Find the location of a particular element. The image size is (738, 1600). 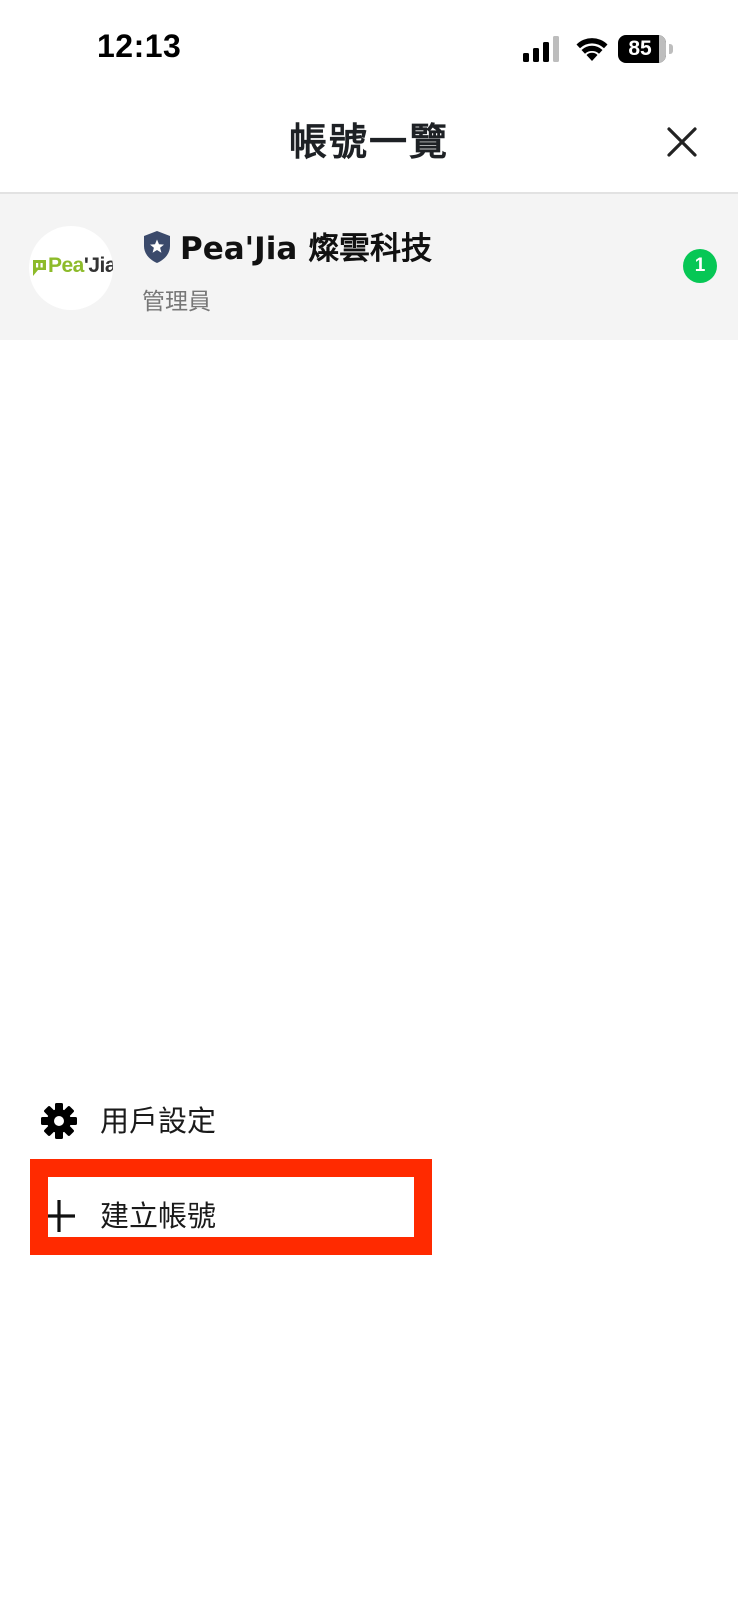

plus-icon is located at coordinates (59, 1216).